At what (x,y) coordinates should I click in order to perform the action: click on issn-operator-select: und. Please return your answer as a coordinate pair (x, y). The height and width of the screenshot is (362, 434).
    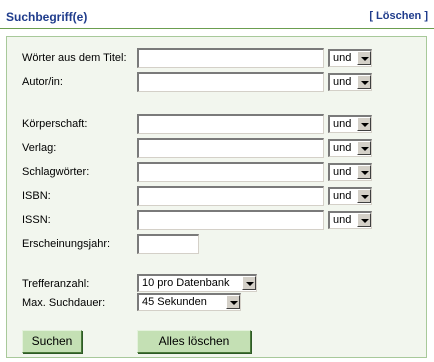
    Looking at the image, I should click on (350, 220).